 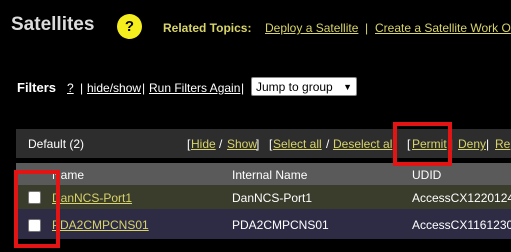 I want to click on deny-link: Deny, so click(x=472, y=144).